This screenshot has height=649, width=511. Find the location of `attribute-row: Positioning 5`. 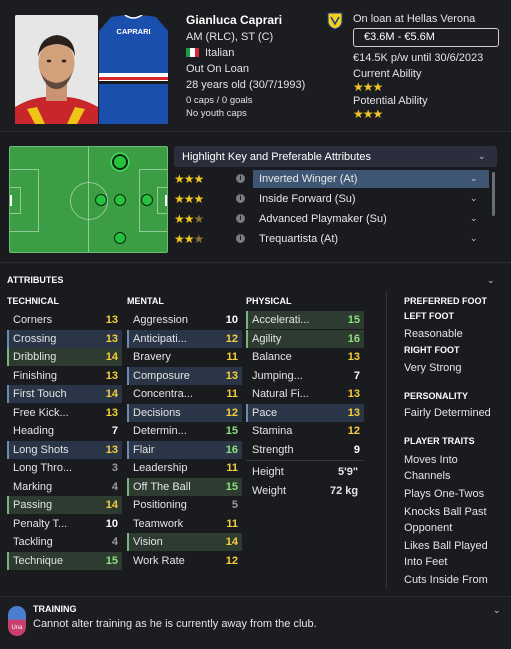

attribute-row: Positioning 5 is located at coordinates (184, 505).